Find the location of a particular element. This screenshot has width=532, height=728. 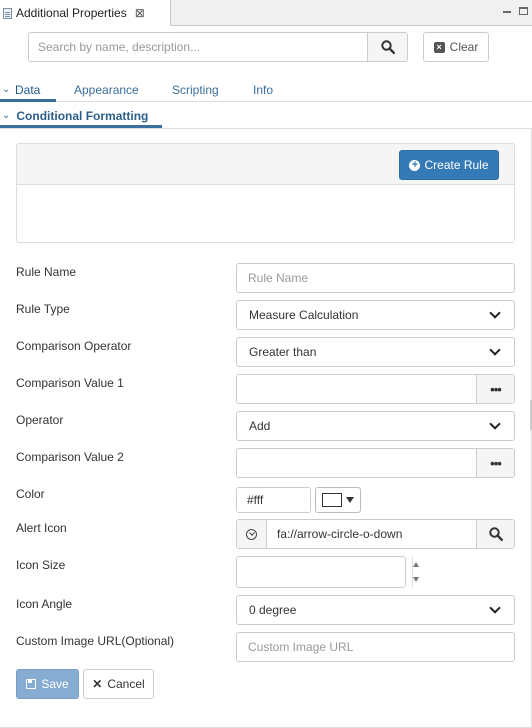

color-swatch is located at coordinates (332, 500).